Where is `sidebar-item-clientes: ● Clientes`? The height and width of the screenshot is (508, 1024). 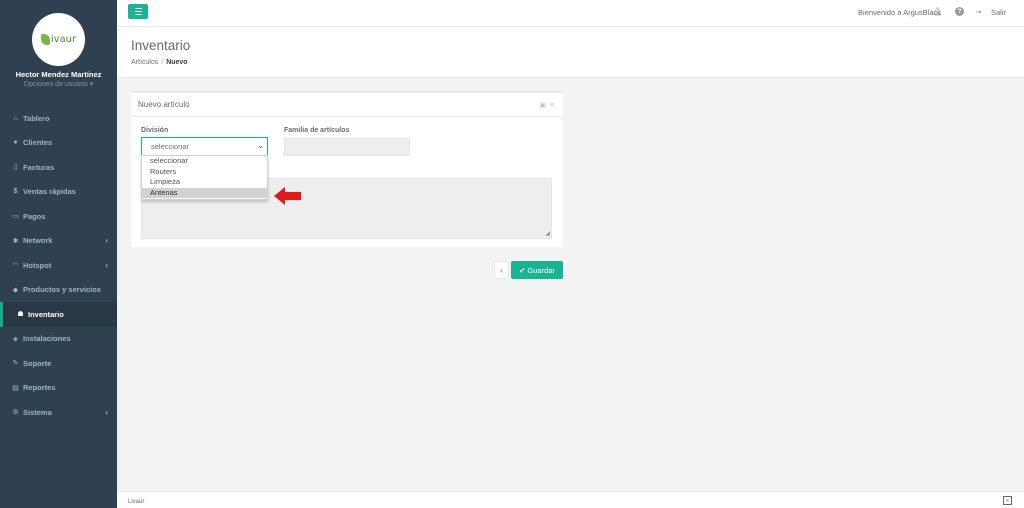
sidebar-item-clientes: ● Clientes is located at coordinates (58, 143).